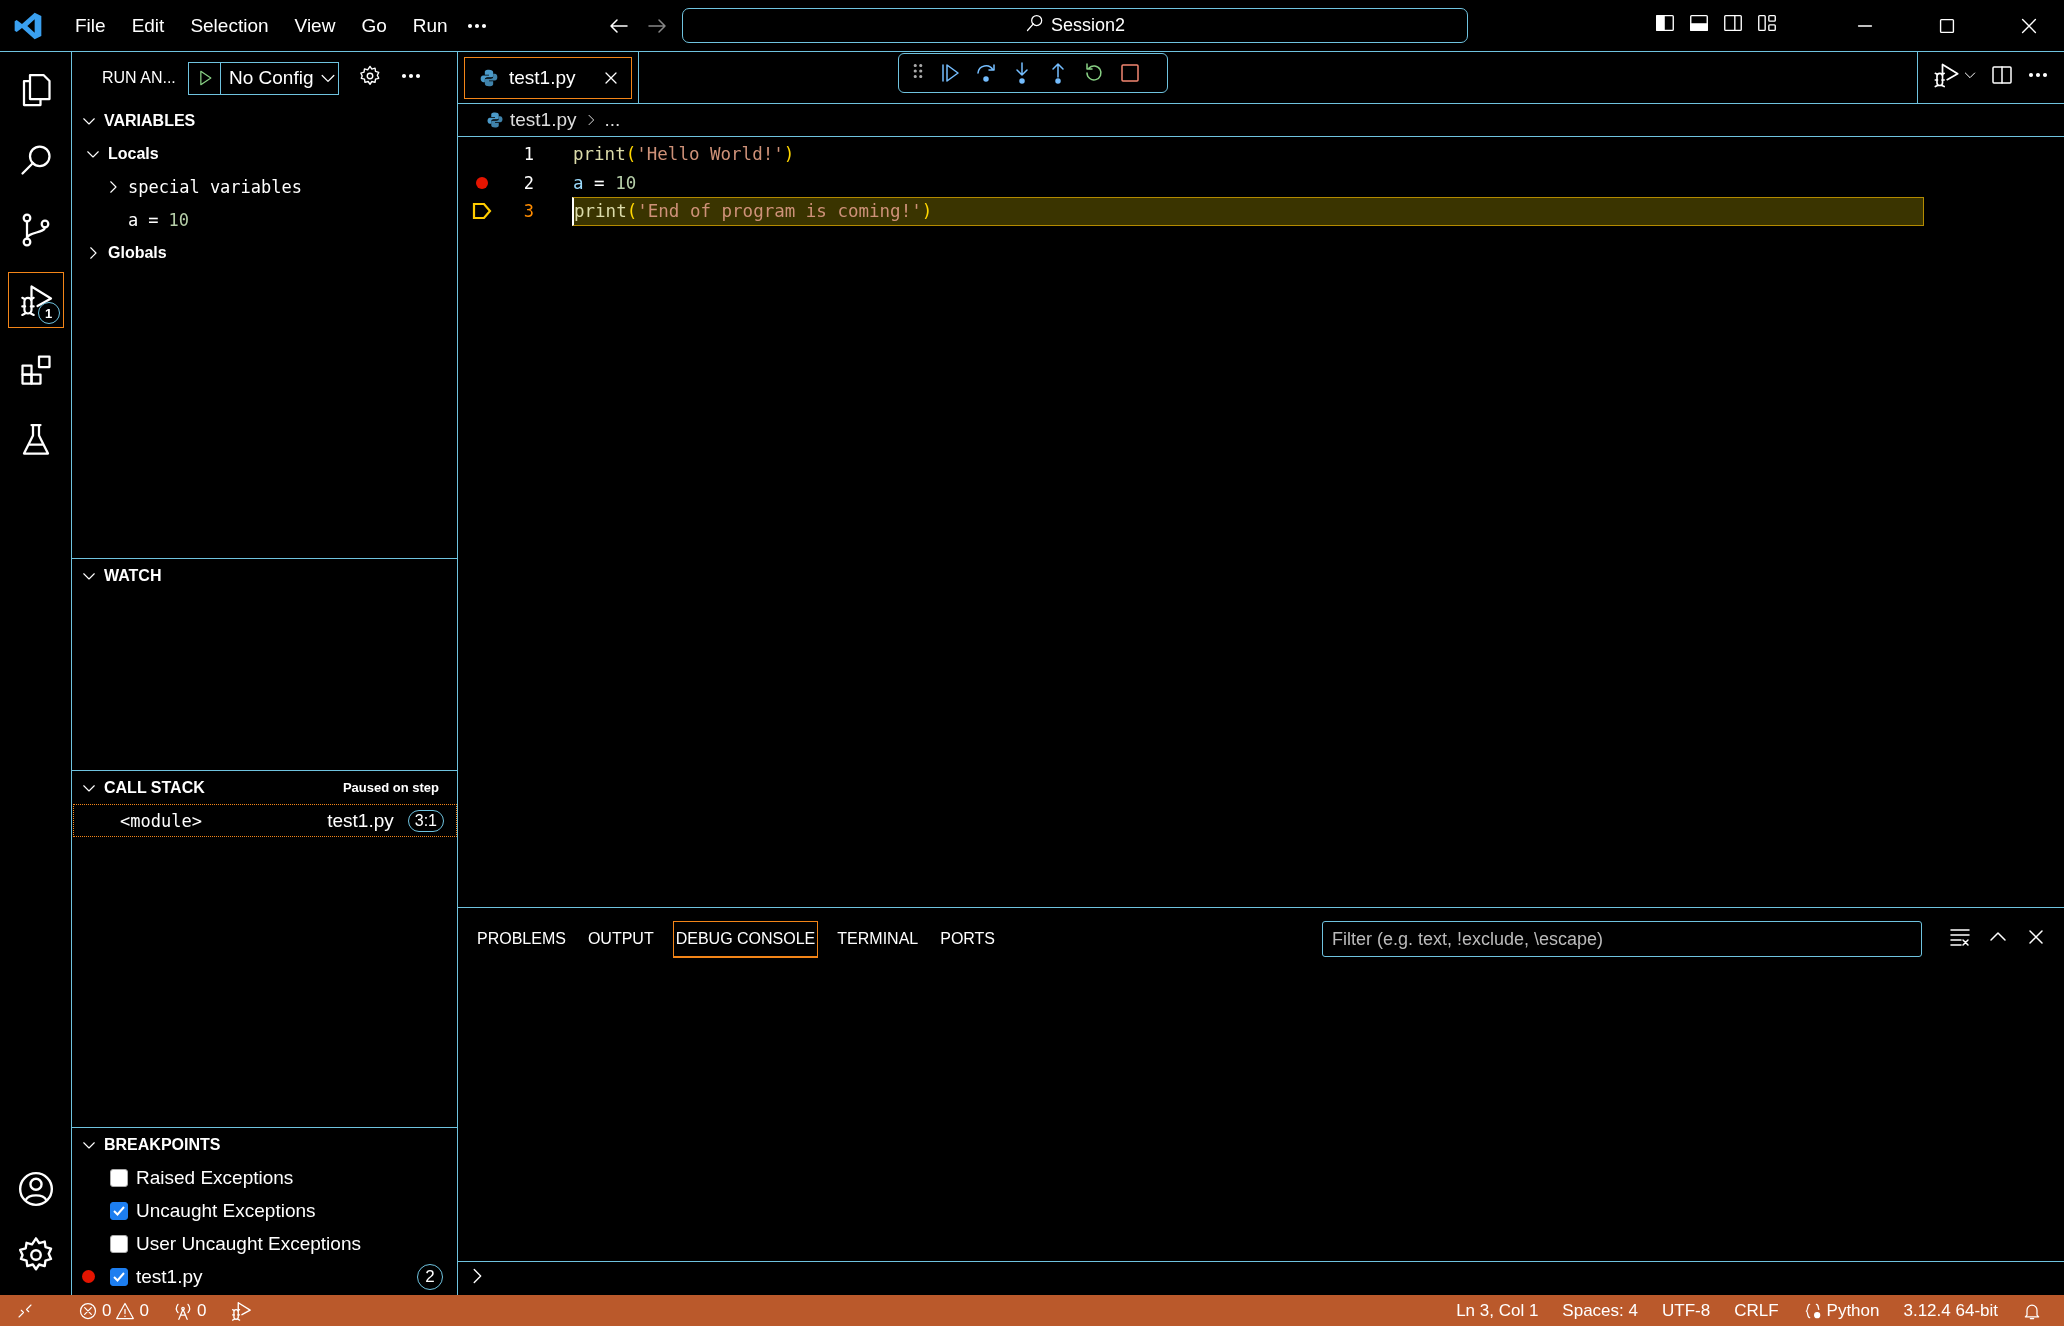  Describe the element at coordinates (1622, 939) in the screenshot. I see `filter-field: Filter (e.g. text, !exclude, \escape)` at that location.